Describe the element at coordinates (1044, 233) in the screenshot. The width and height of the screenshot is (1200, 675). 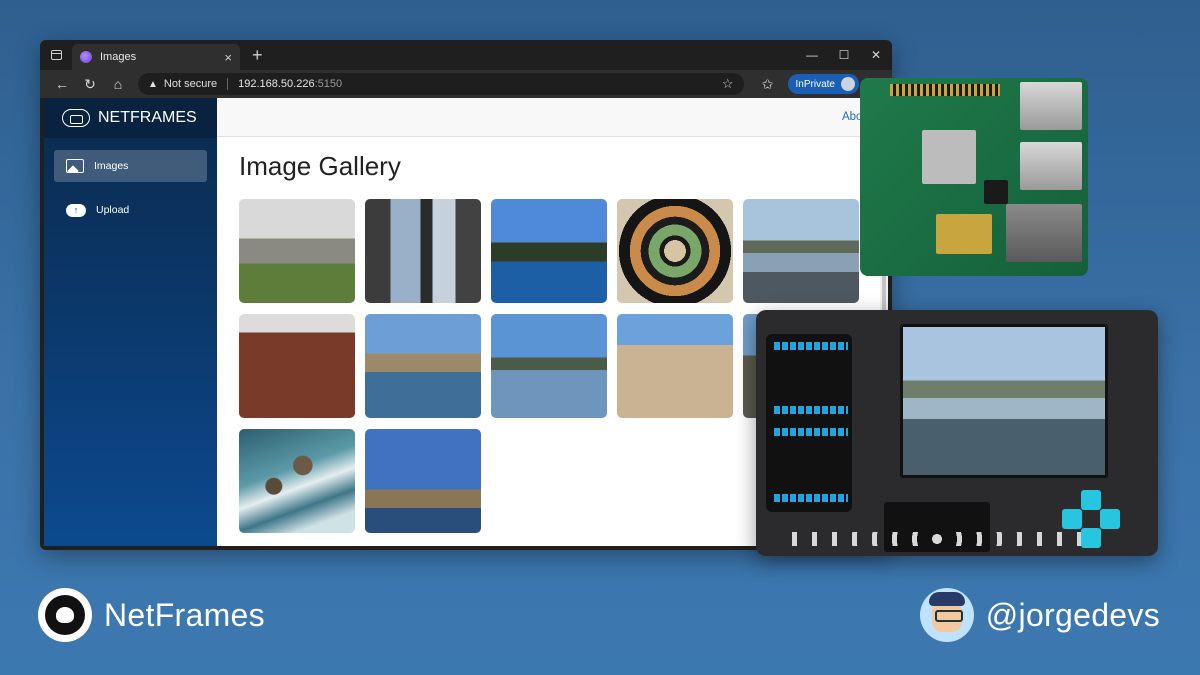
I see `ethernet-port` at that location.